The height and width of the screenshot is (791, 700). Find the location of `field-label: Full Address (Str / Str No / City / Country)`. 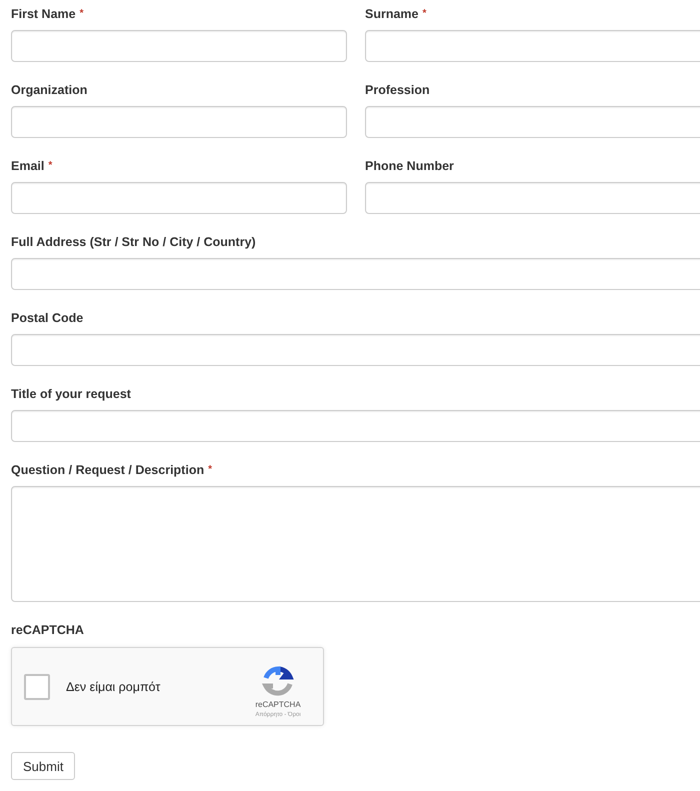

field-label: Full Address (Str / Str No / City / Country) is located at coordinates (134, 242).